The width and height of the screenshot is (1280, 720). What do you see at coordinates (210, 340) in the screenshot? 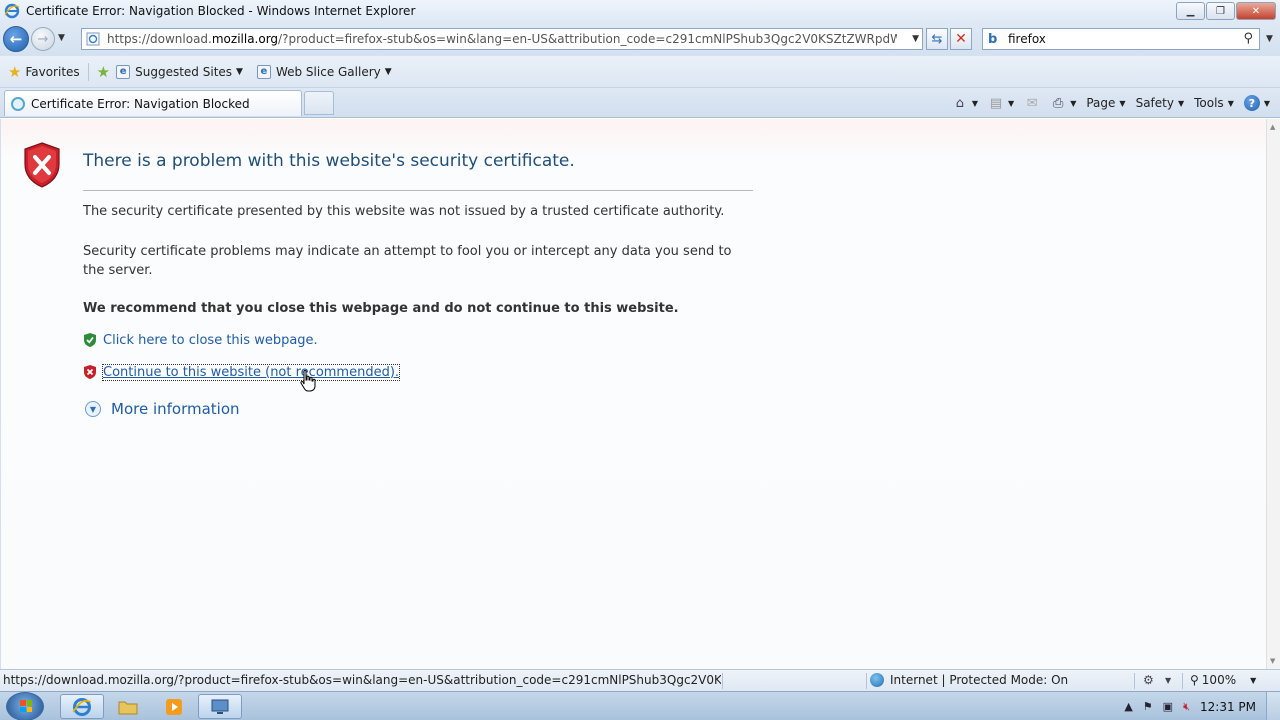
I see `close-webpage-link: Click here to close this webpage.` at bounding box center [210, 340].